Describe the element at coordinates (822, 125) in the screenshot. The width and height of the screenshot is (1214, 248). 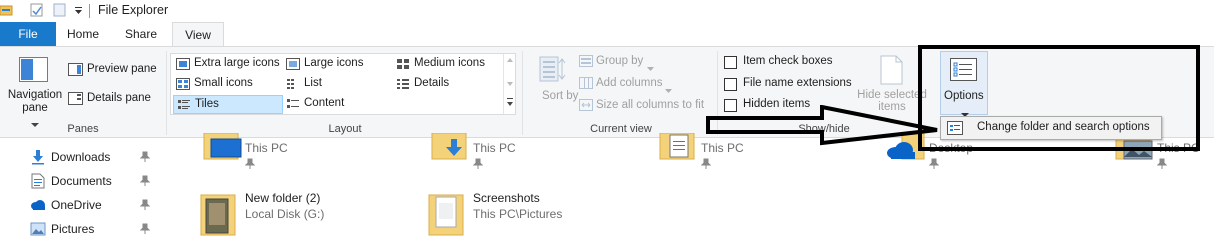
I see `annotation-arrow` at that location.